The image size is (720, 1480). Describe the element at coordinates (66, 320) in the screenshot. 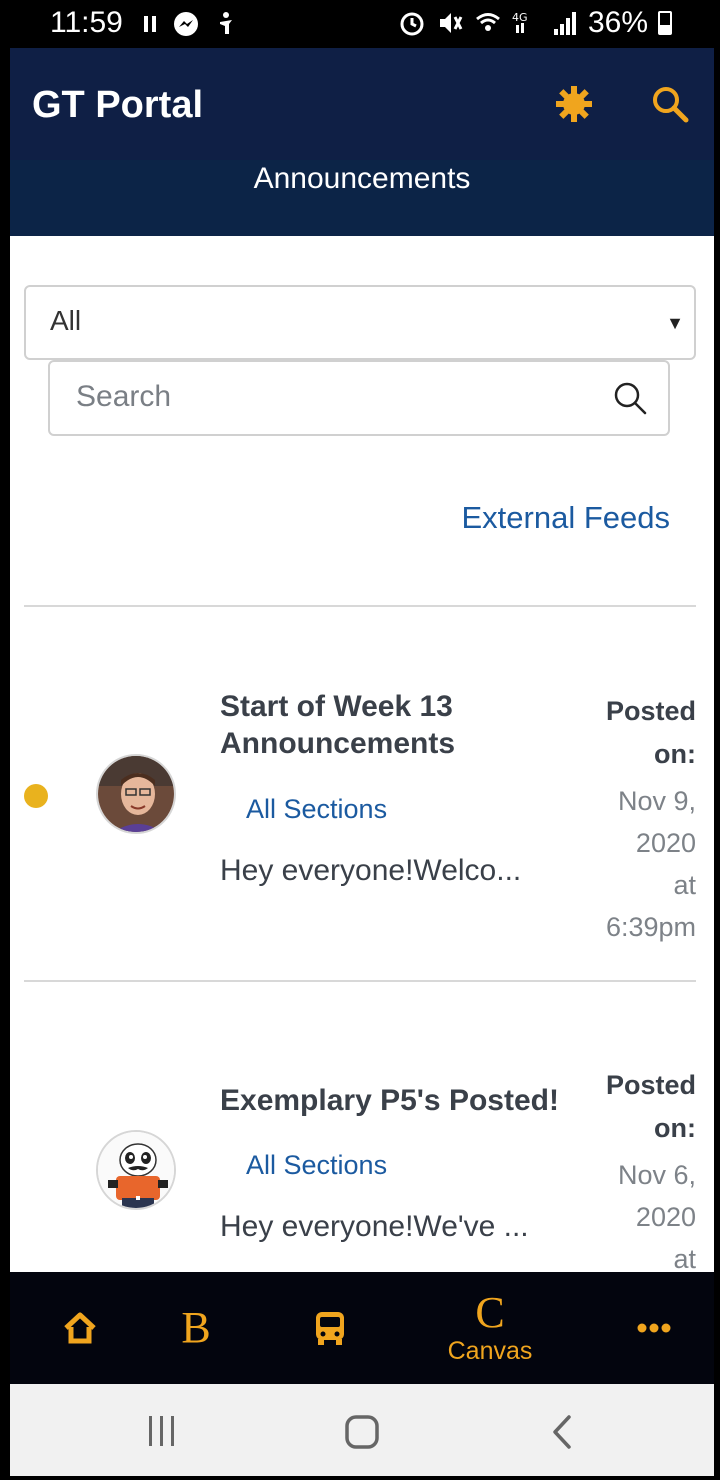

I see `filter-selected-value: All` at that location.